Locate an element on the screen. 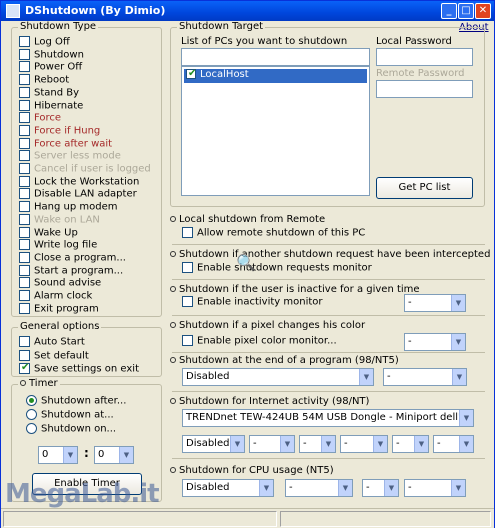 The image size is (495, 528). get-pc-list-button: Get PC list is located at coordinates (424, 188).